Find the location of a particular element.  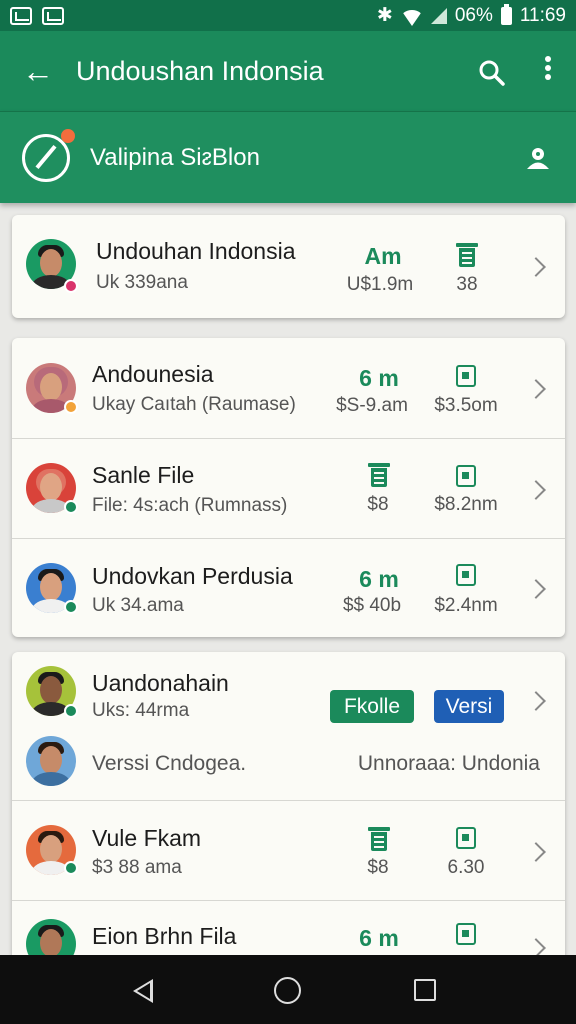

item-subtitle: Uk 34.ama is located at coordinates (138, 605).